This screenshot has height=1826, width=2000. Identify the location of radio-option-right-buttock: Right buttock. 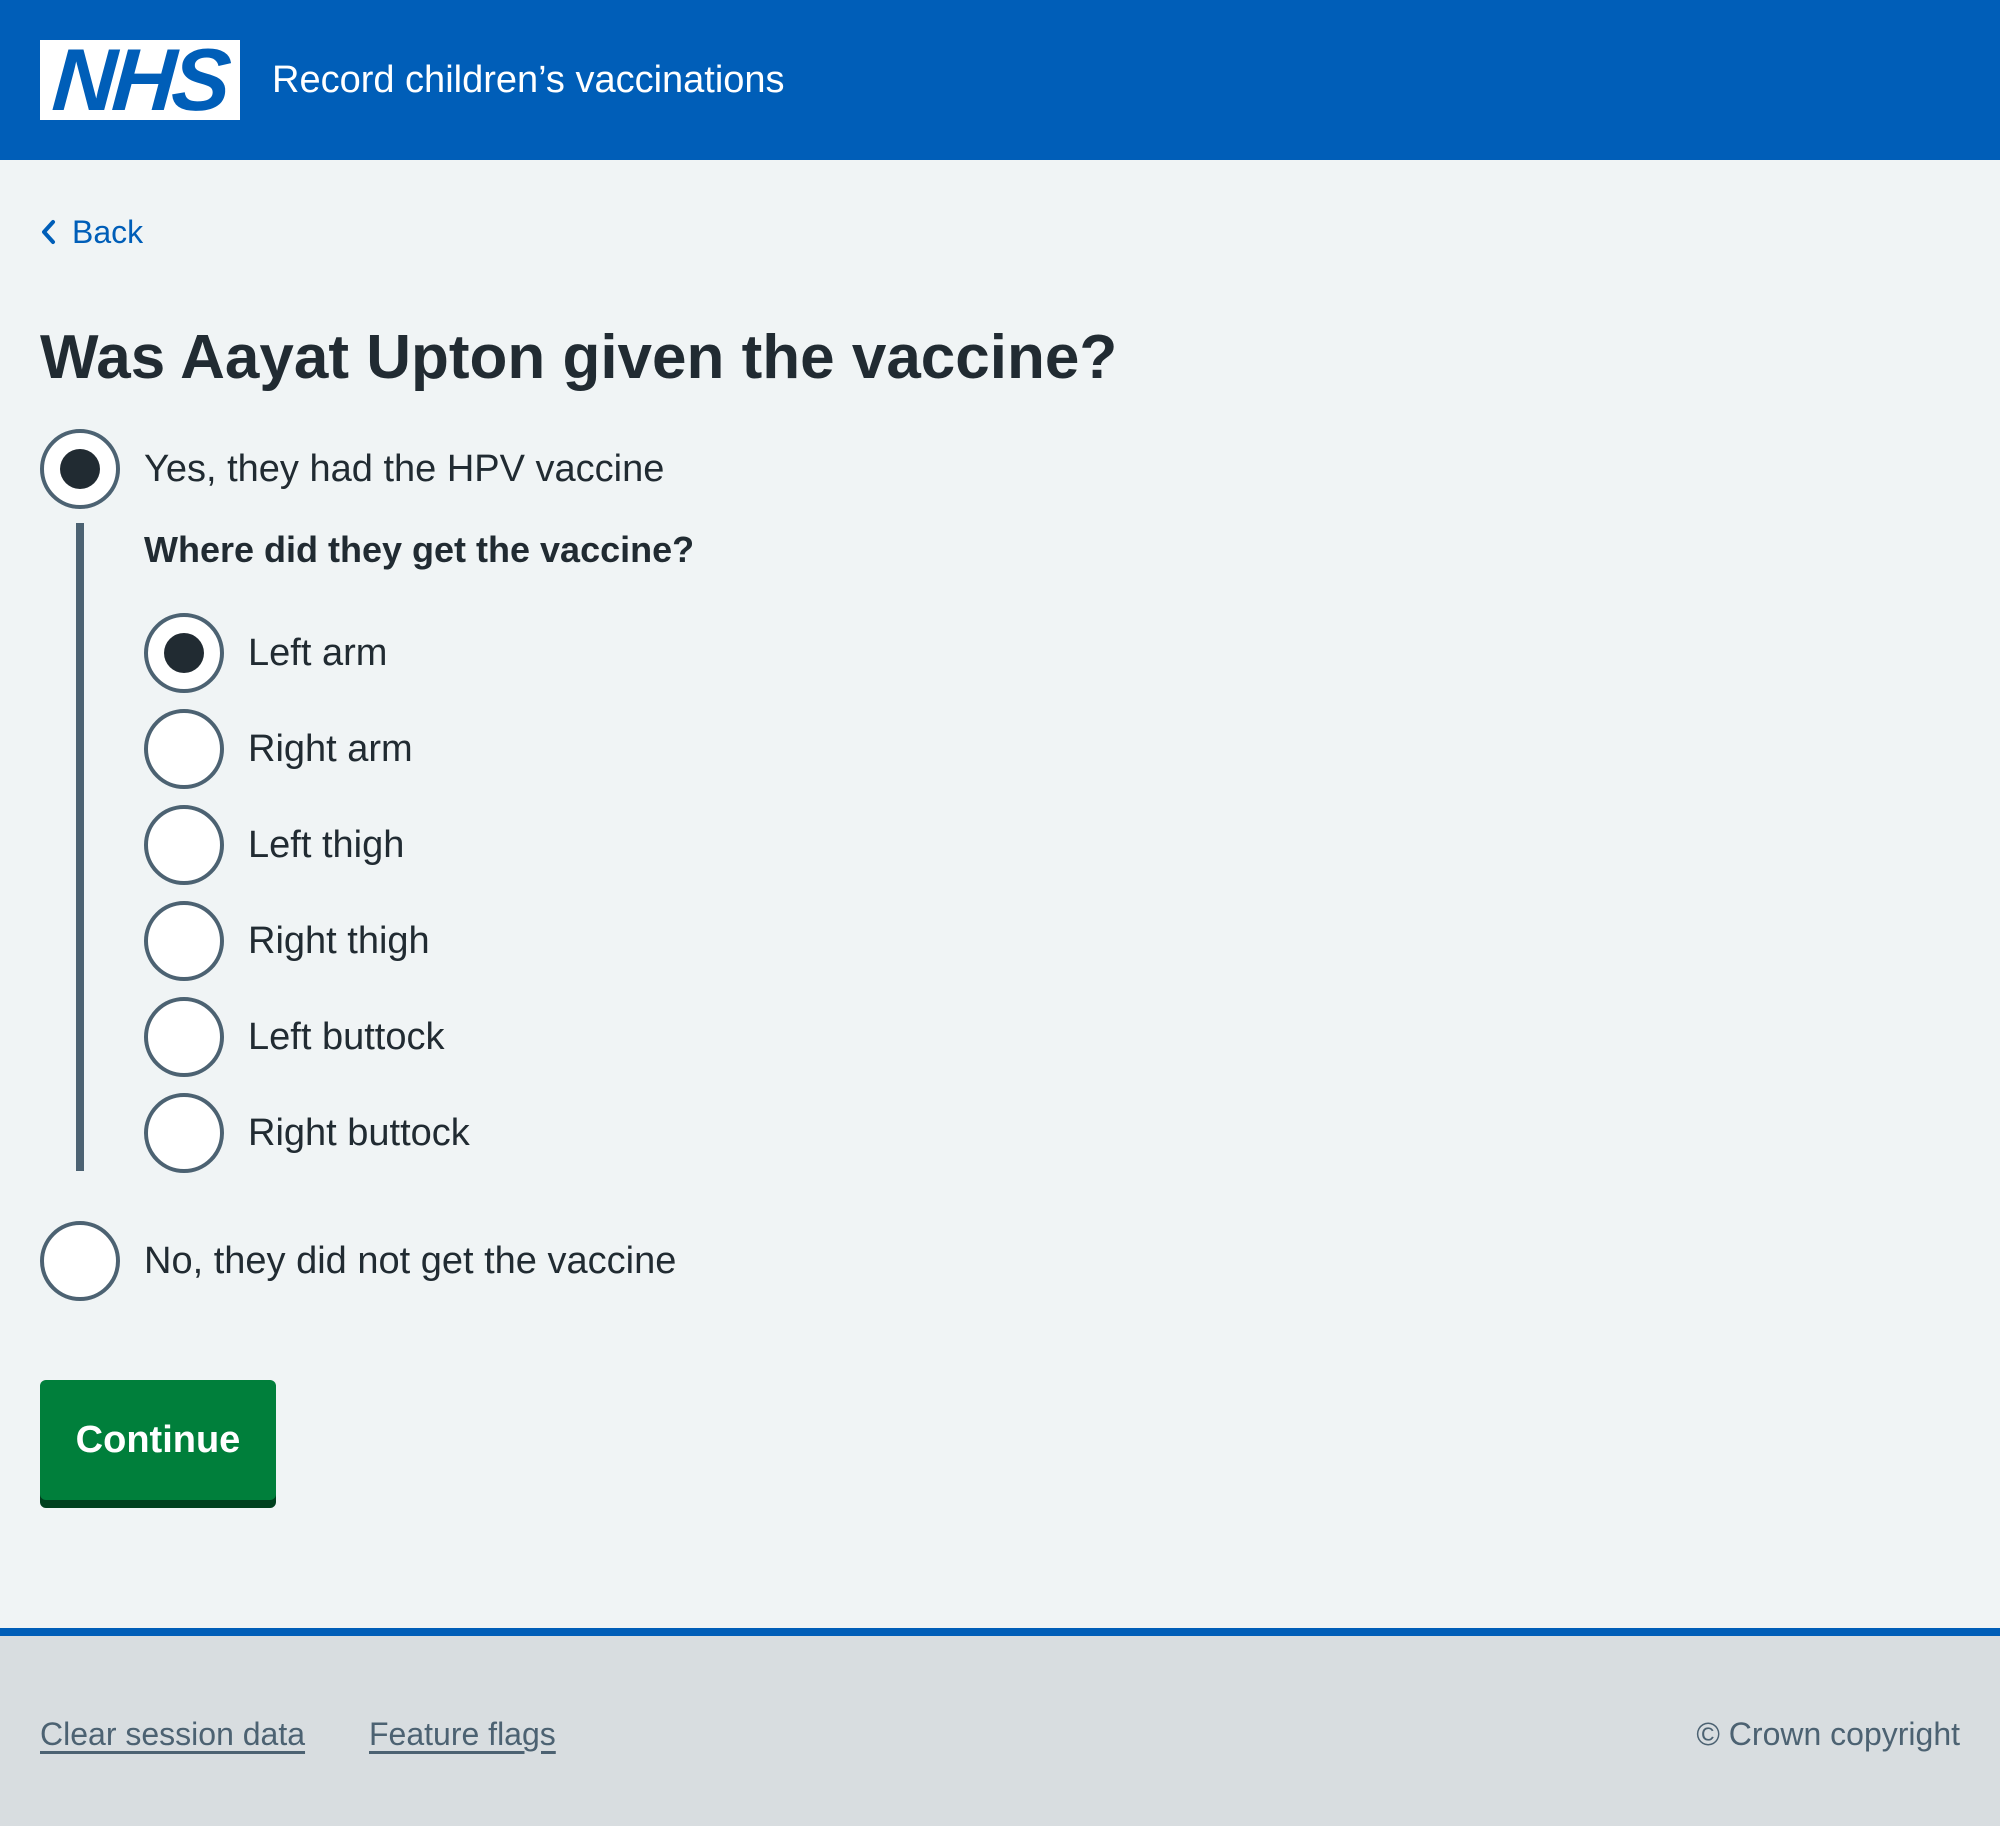
(307, 1133).